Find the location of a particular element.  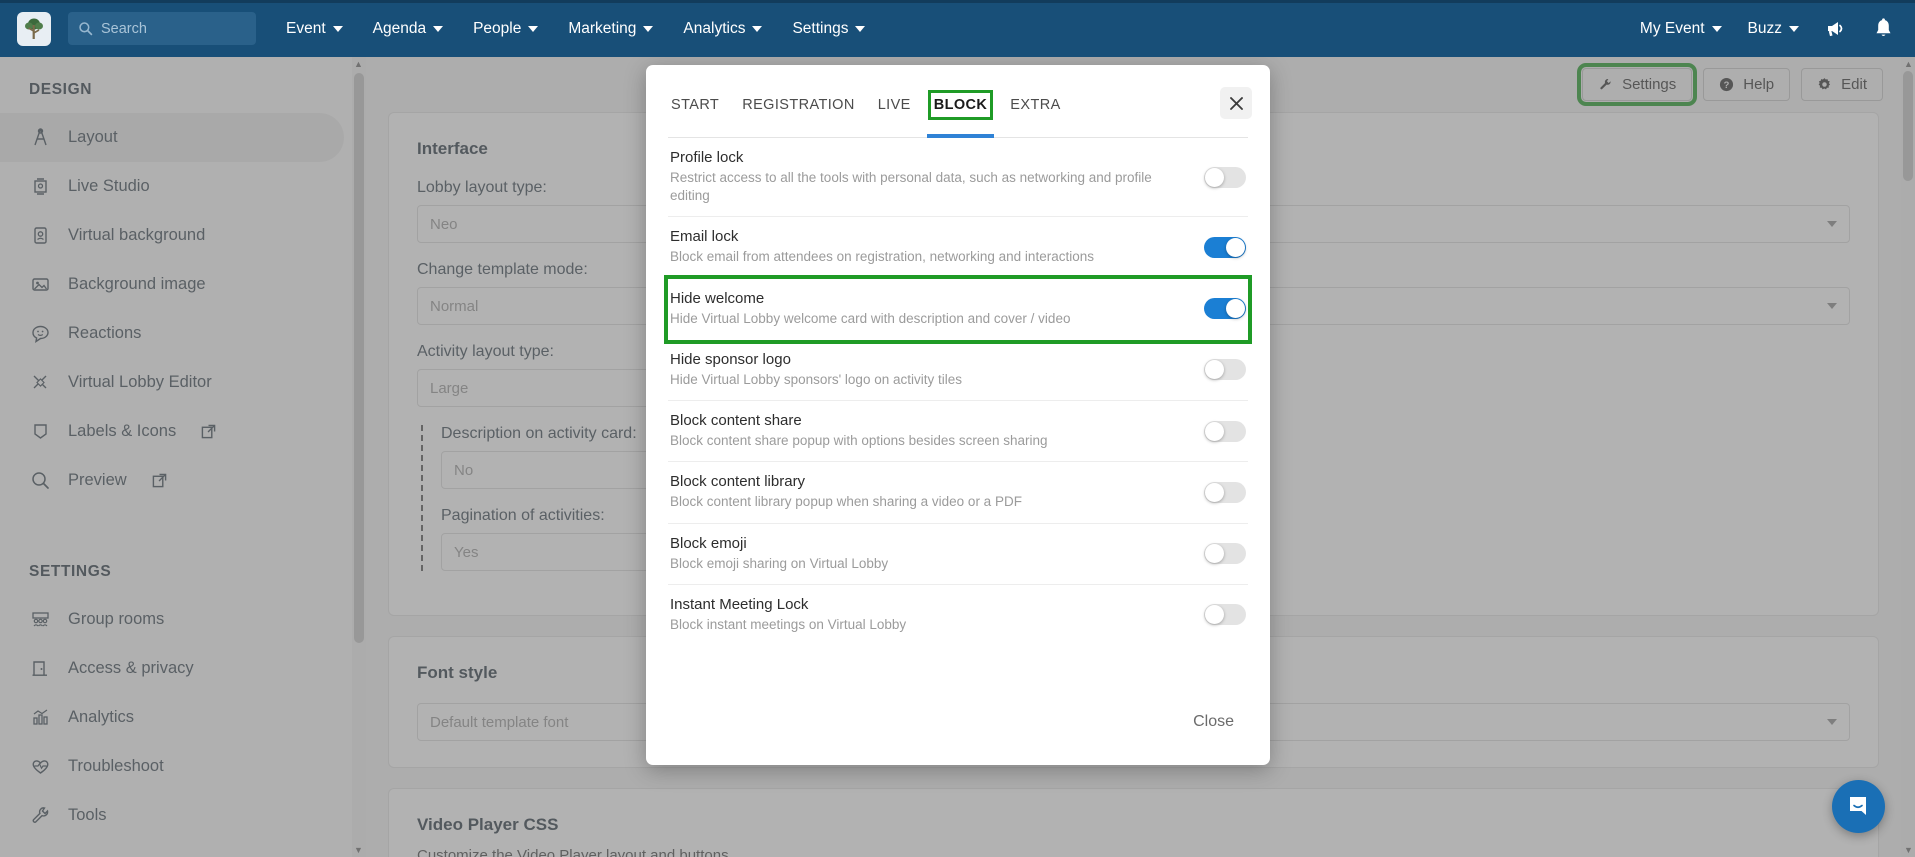

setting-title: Email lock is located at coordinates (704, 237).